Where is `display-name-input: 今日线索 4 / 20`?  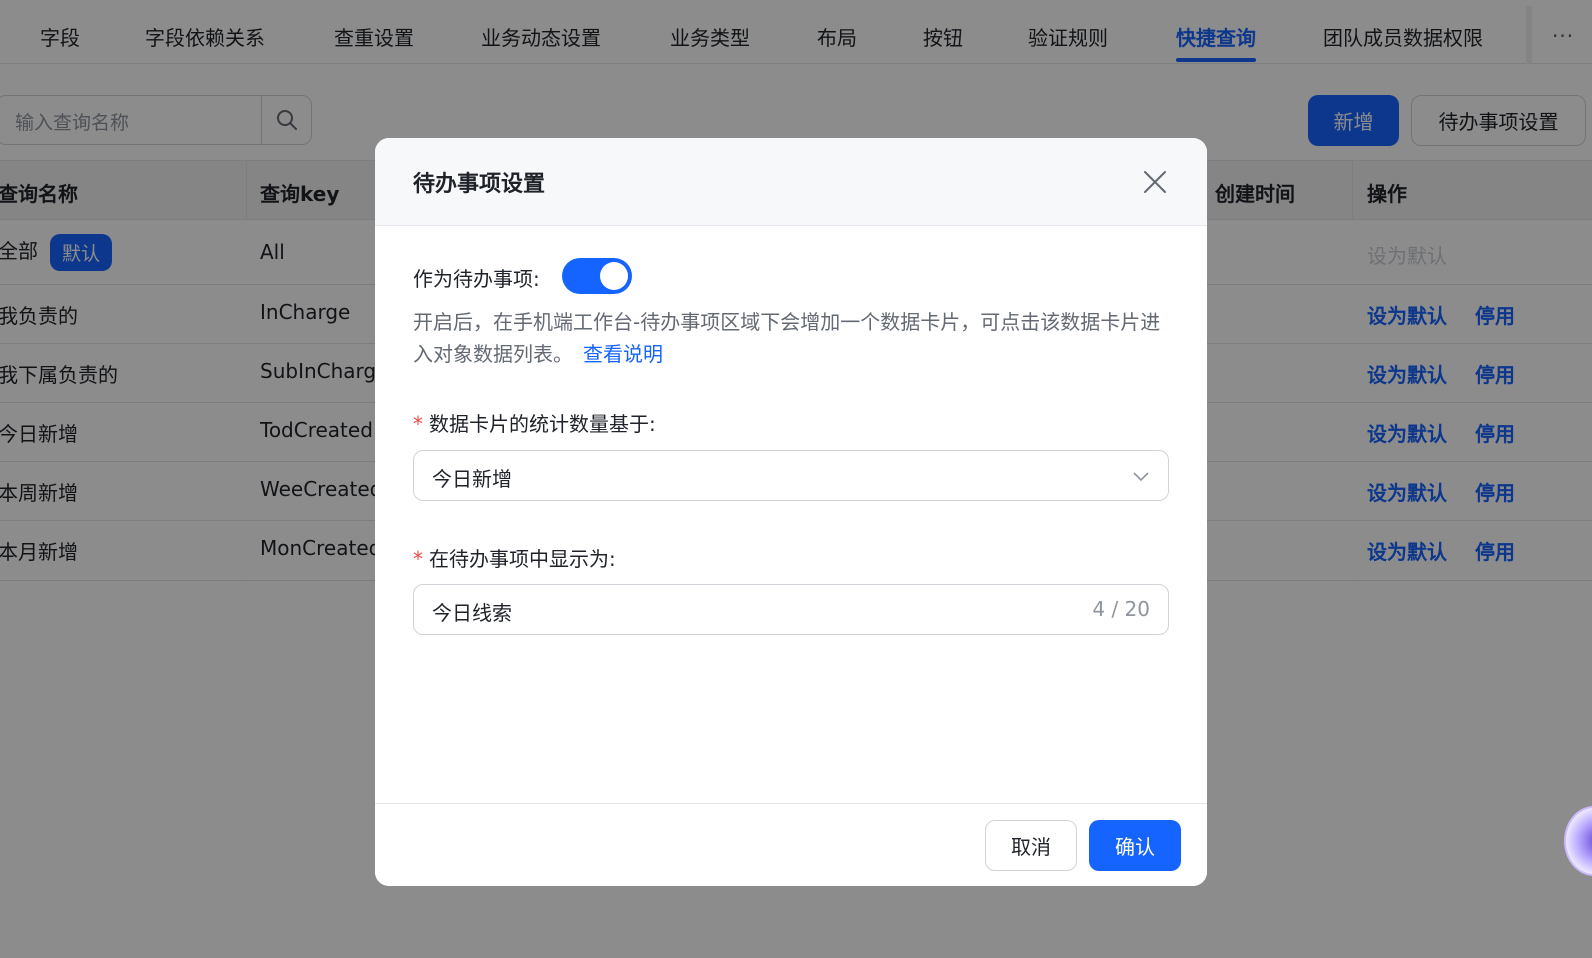
display-name-input: 今日线索 4 / 20 is located at coordinates (791, 609).